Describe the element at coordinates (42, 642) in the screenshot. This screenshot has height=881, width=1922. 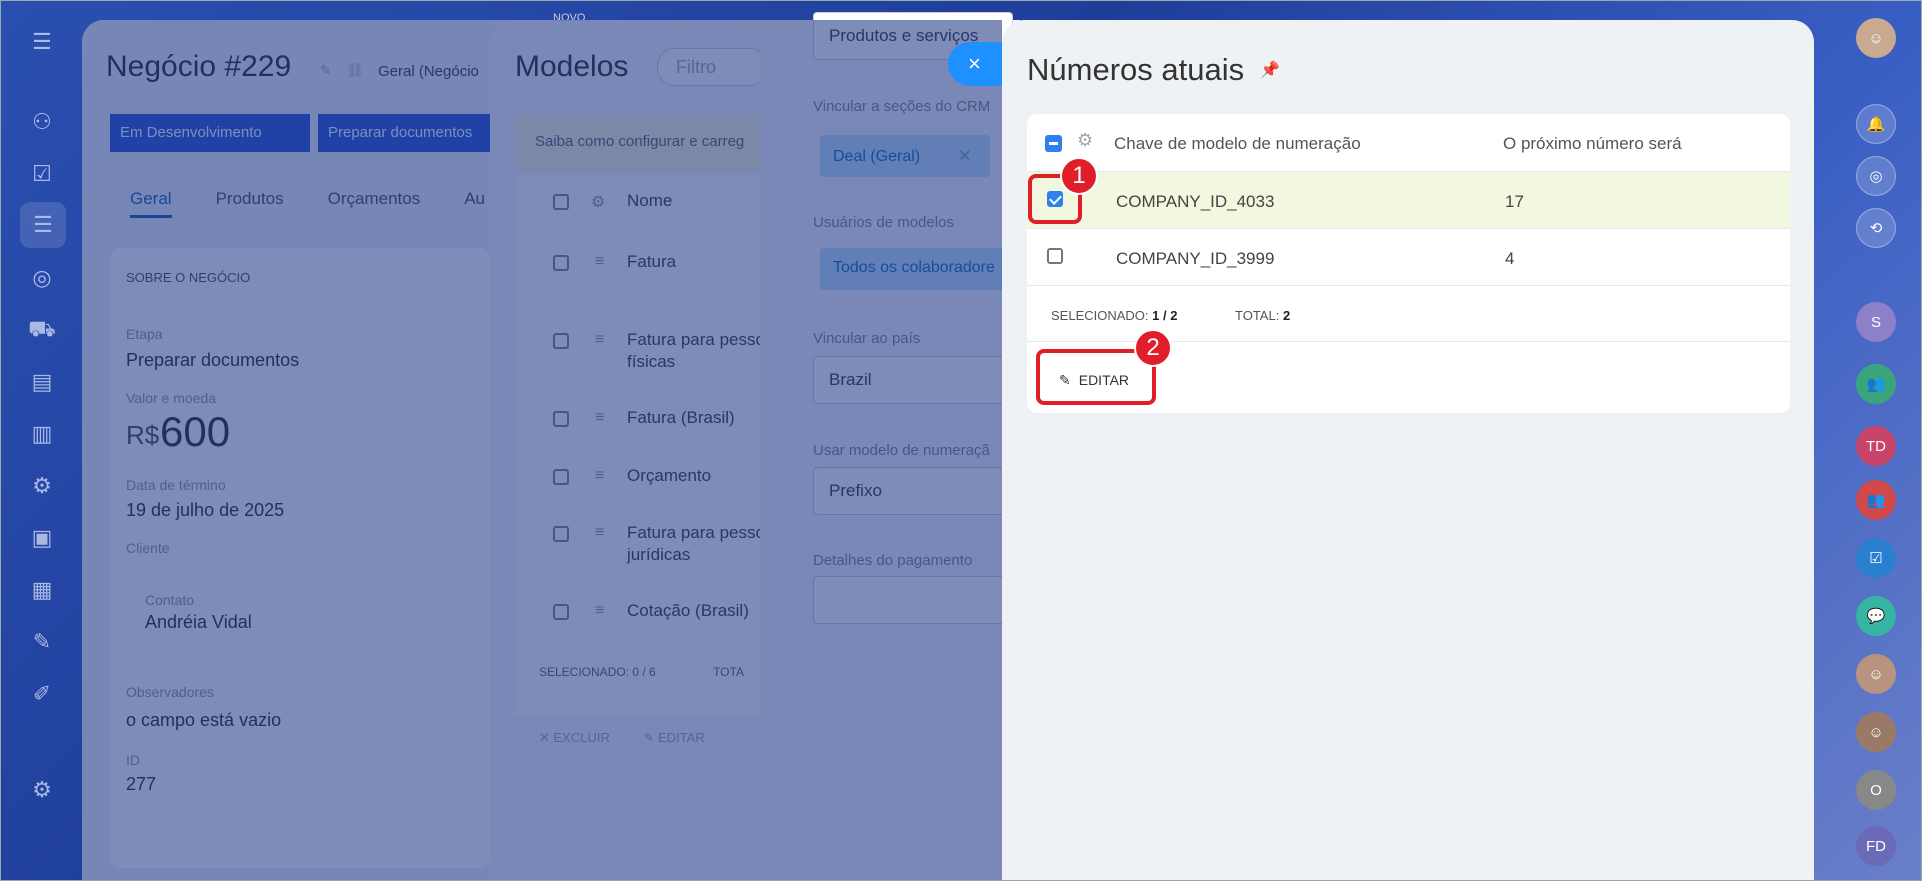
I see `sign-icon: ✎` at that location.